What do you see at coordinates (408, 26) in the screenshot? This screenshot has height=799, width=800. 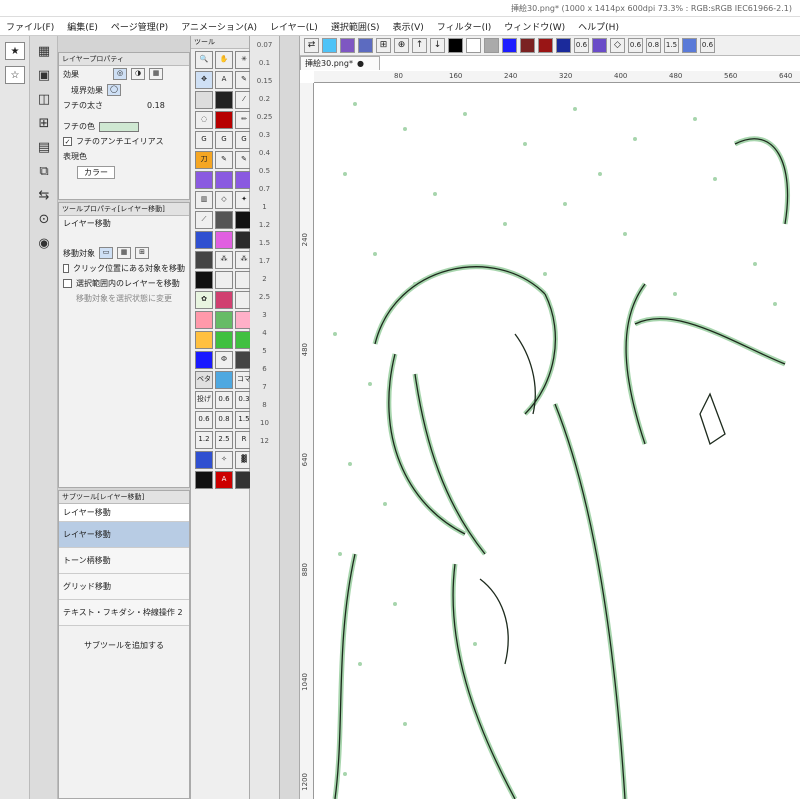 I see `menu-view: 表示(V)` at bounding box center [408, 26].